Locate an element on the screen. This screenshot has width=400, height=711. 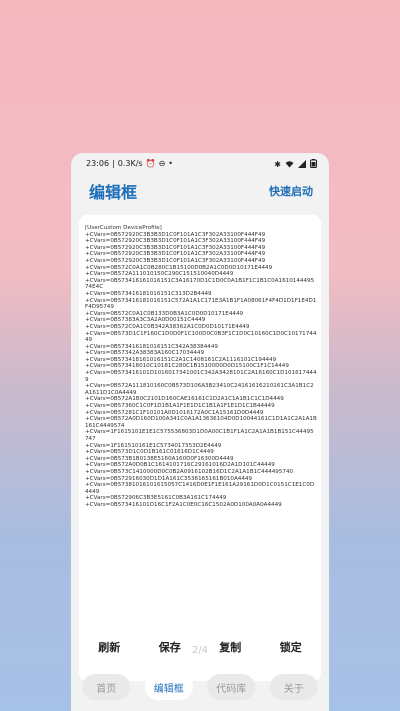
bottom-nav: 首页 编辑框 代码库 关于 is located at coordinates (200, 687).